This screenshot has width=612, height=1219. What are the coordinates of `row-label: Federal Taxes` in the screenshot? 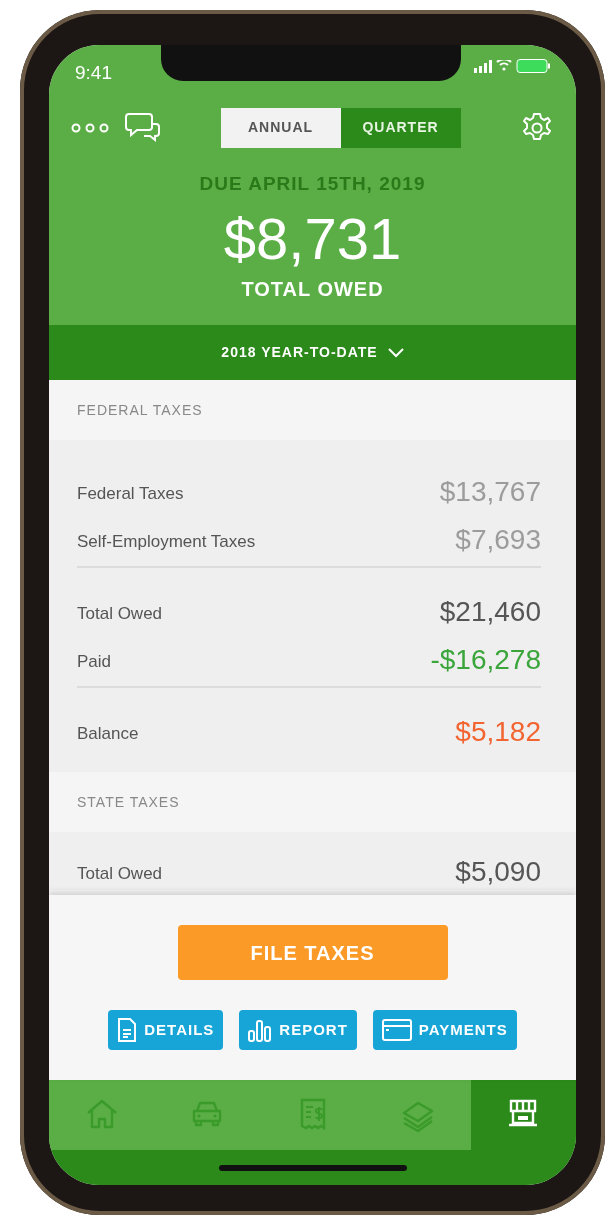 It's located at (130, 493).